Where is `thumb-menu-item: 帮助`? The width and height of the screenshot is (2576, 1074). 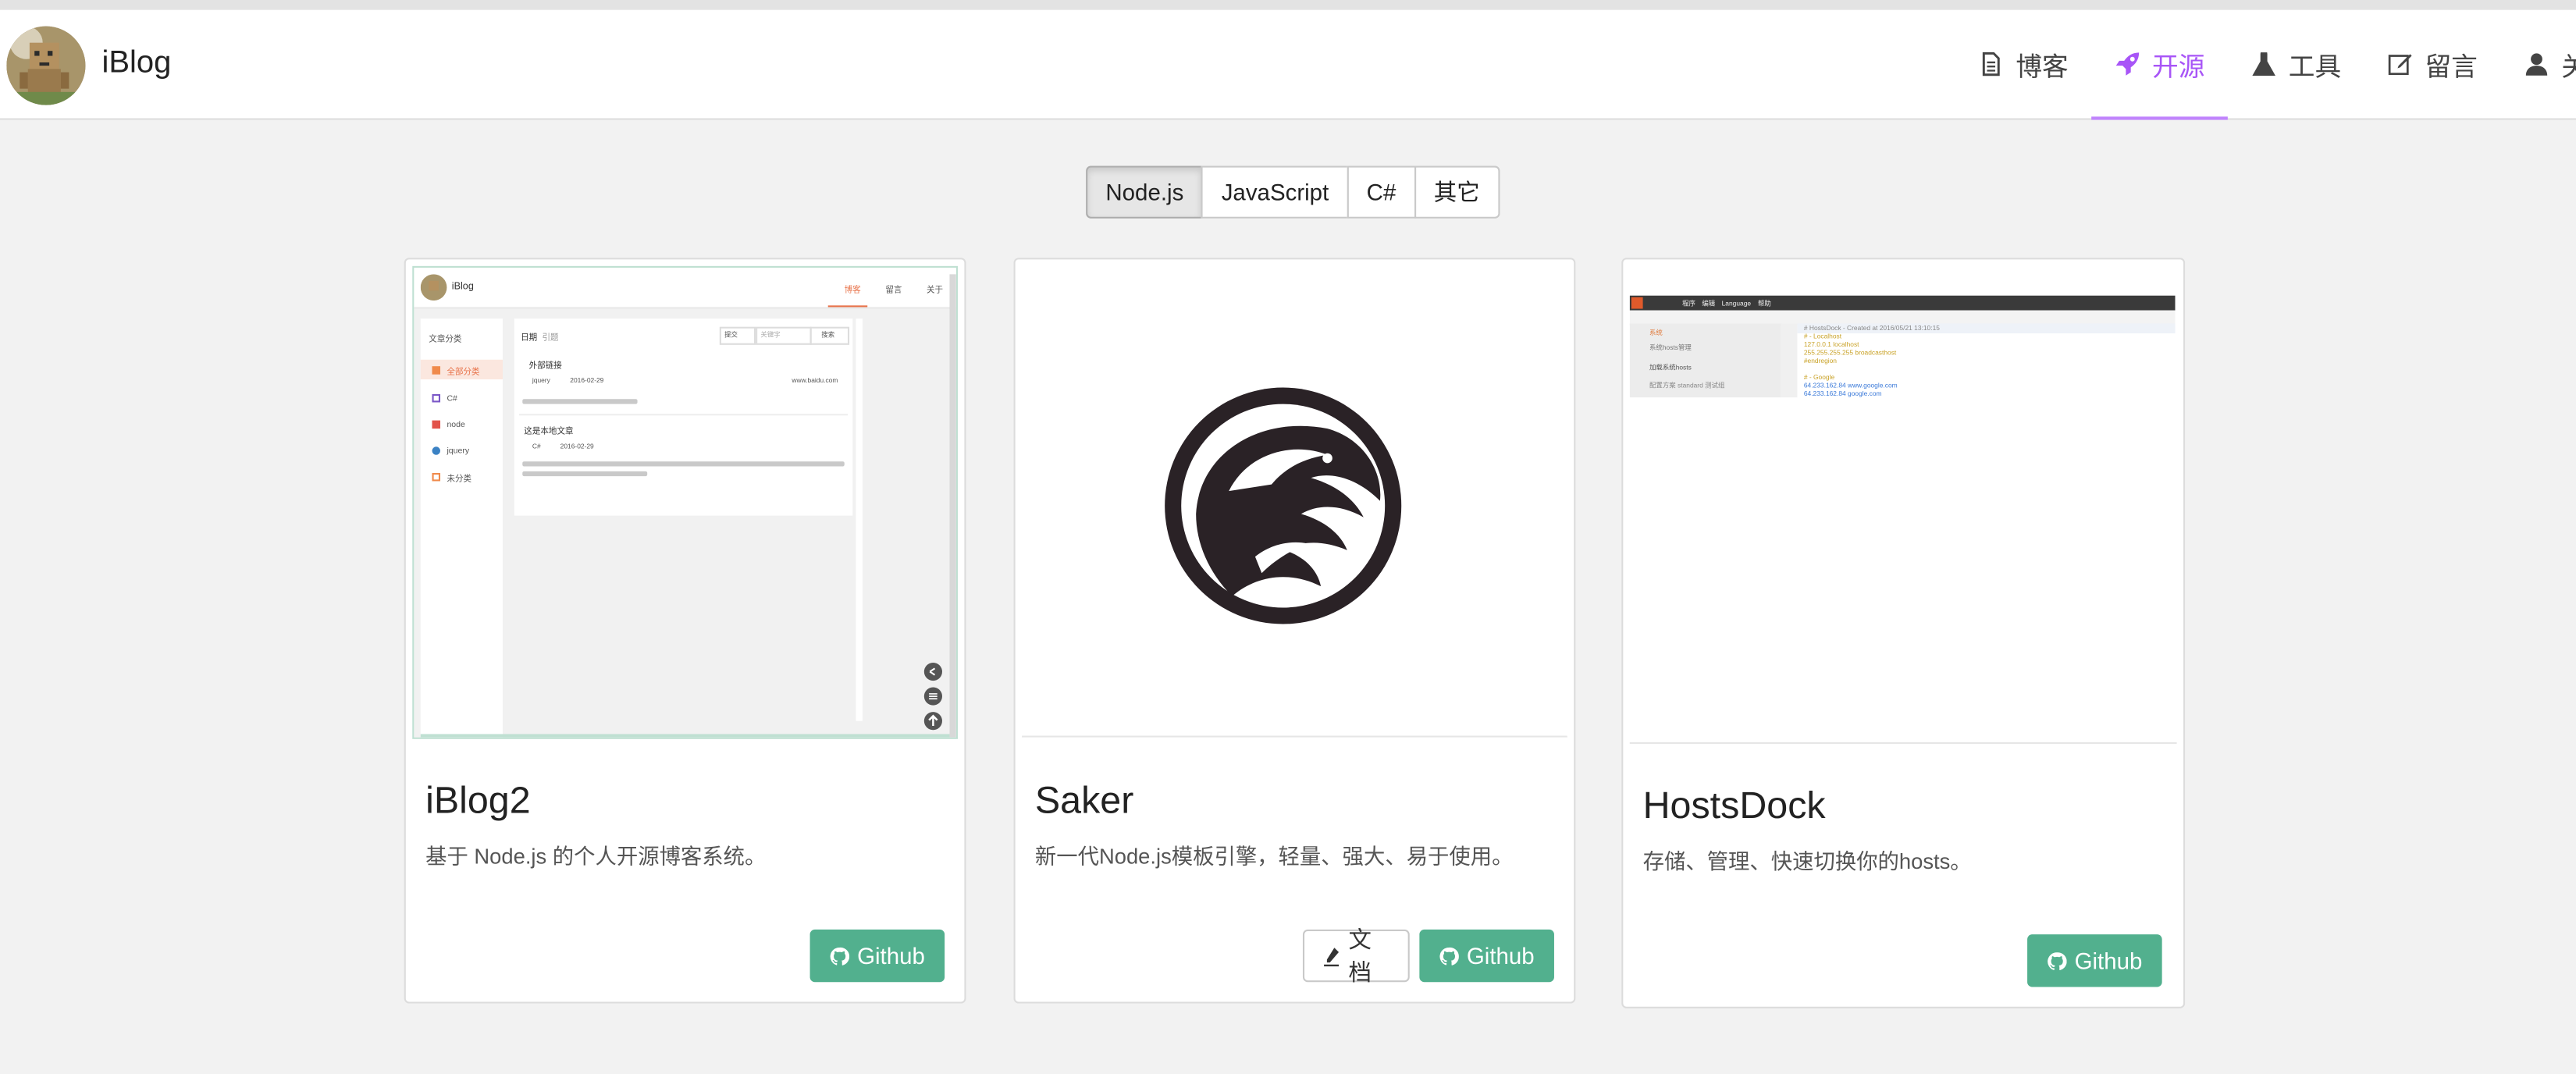 thumb-menu-item: 帮助 is located at coordinates (1764, 303).